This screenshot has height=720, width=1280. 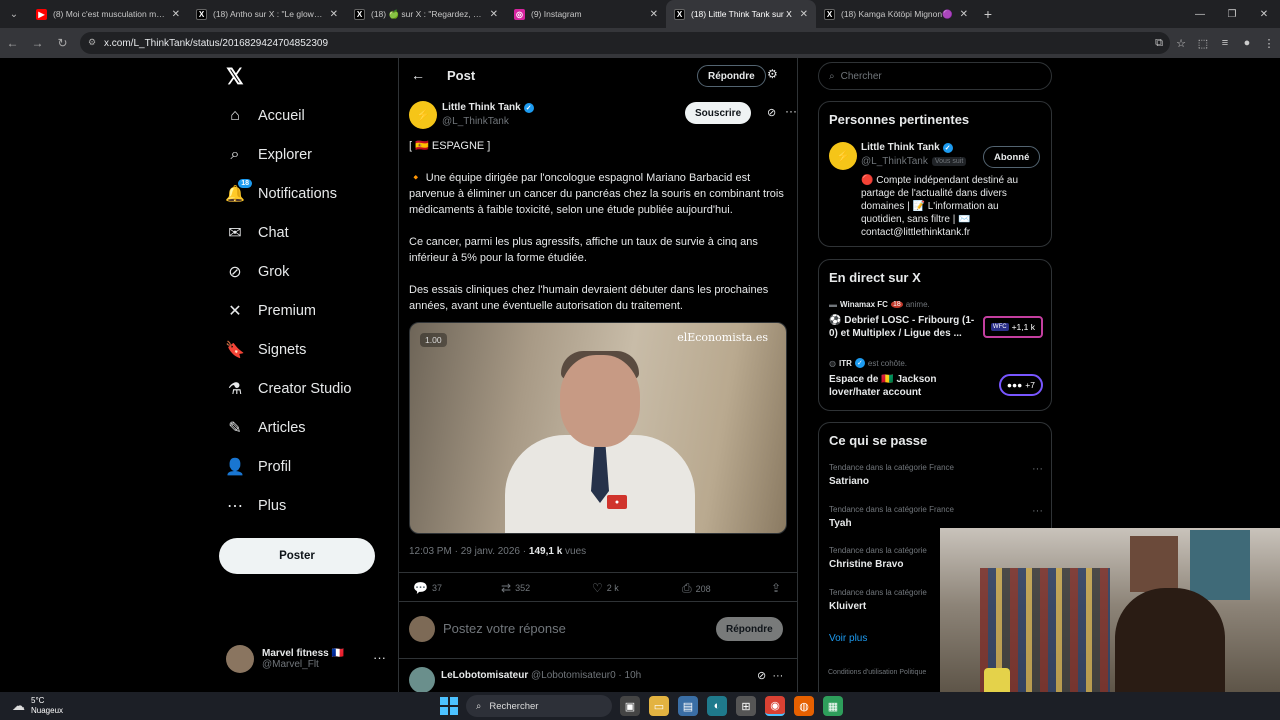 What do you see at coordinates (257, 233) in the screenshot?
I see `nav-item-chat: ✉ Chat` at bounding box center [257, 233].